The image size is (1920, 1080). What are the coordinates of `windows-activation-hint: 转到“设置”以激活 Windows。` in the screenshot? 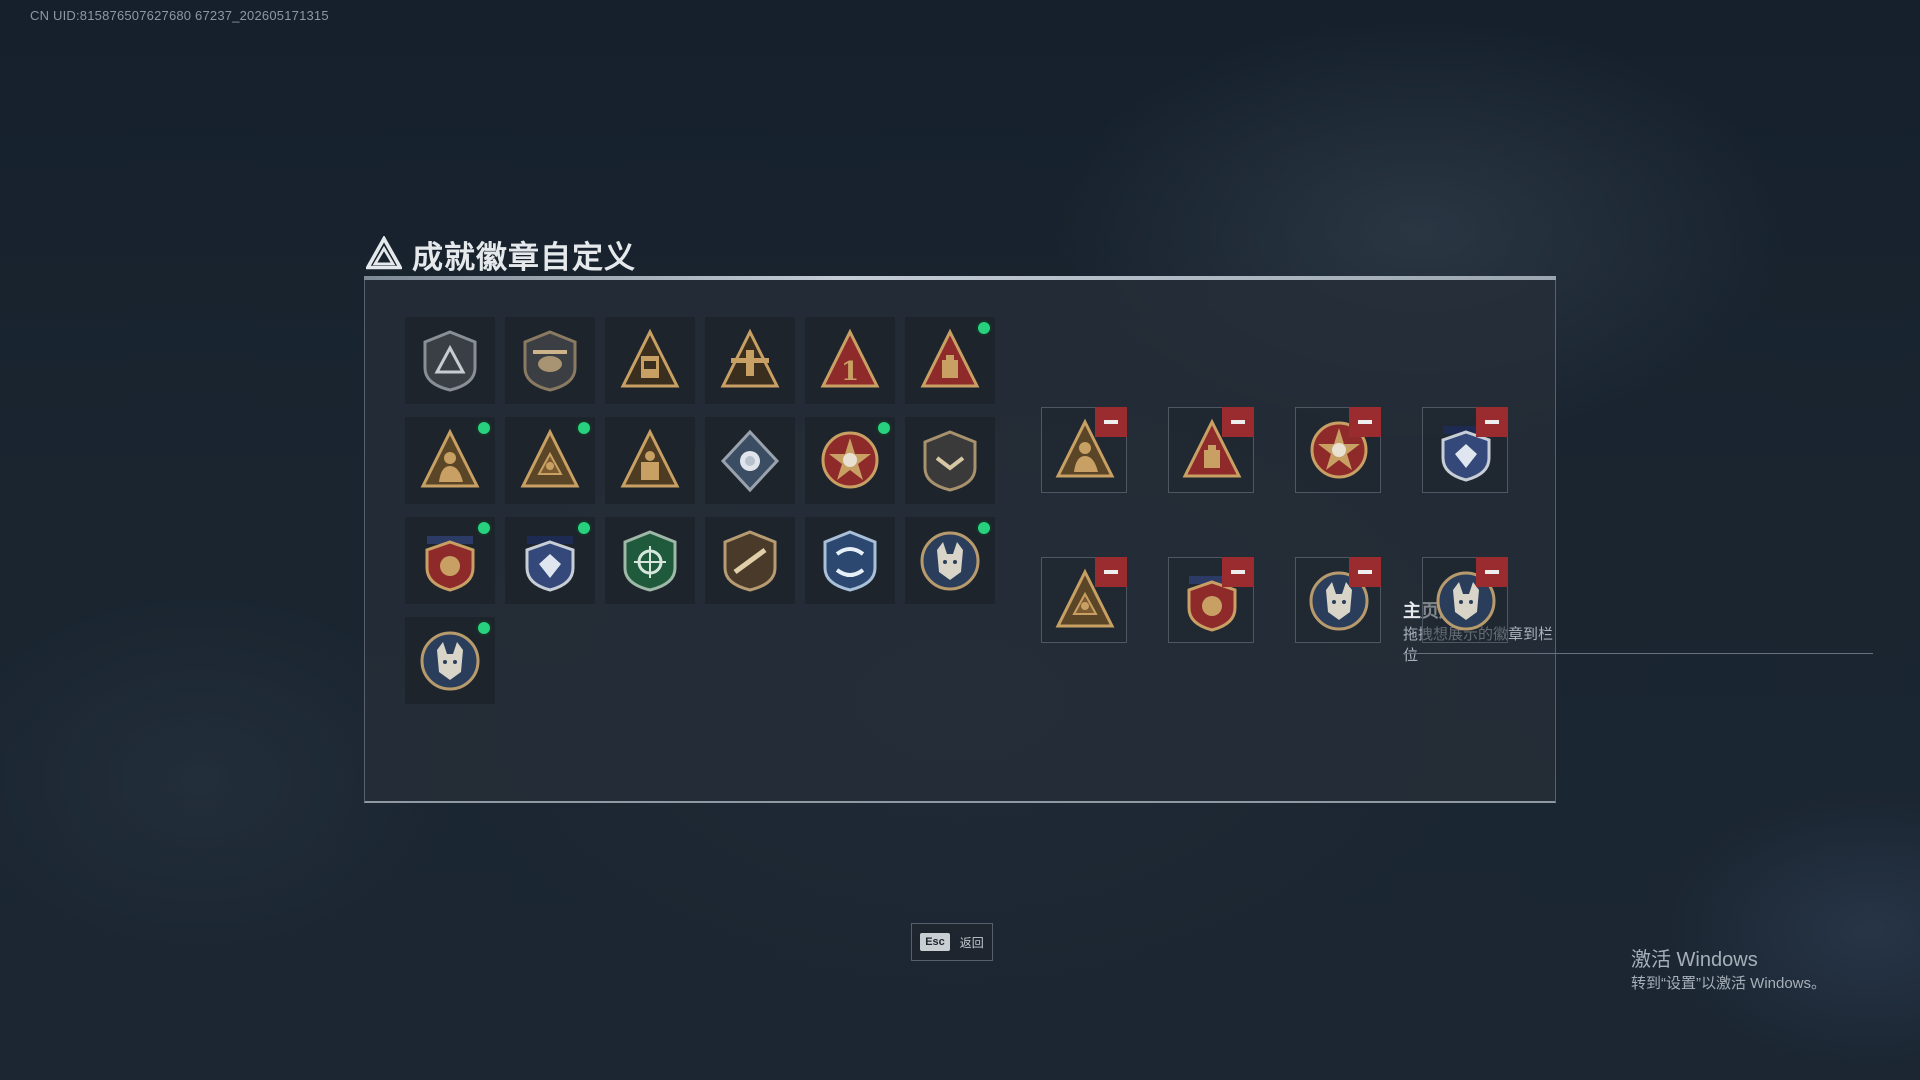 It's located at (1729, 983).